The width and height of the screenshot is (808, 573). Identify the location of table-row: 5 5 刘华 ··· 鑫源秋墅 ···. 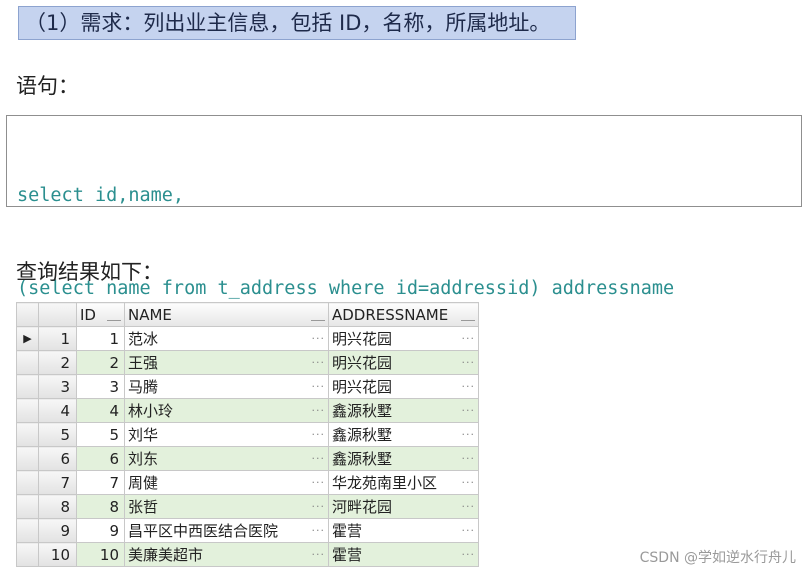
(247, 434).